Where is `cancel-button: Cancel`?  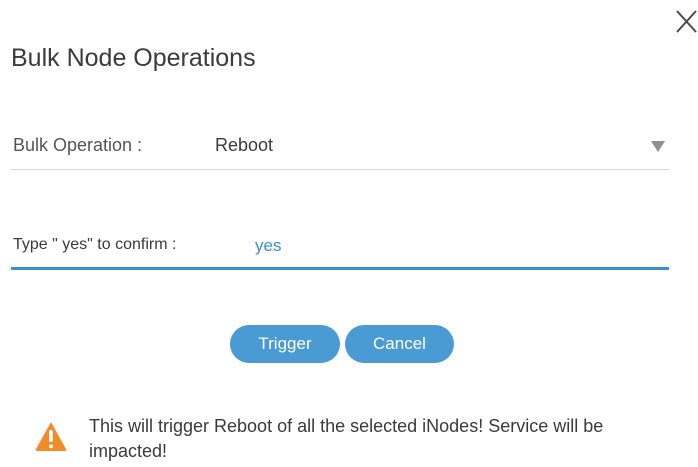 cancel-button: Cancel is located at coordinates (399, 344).